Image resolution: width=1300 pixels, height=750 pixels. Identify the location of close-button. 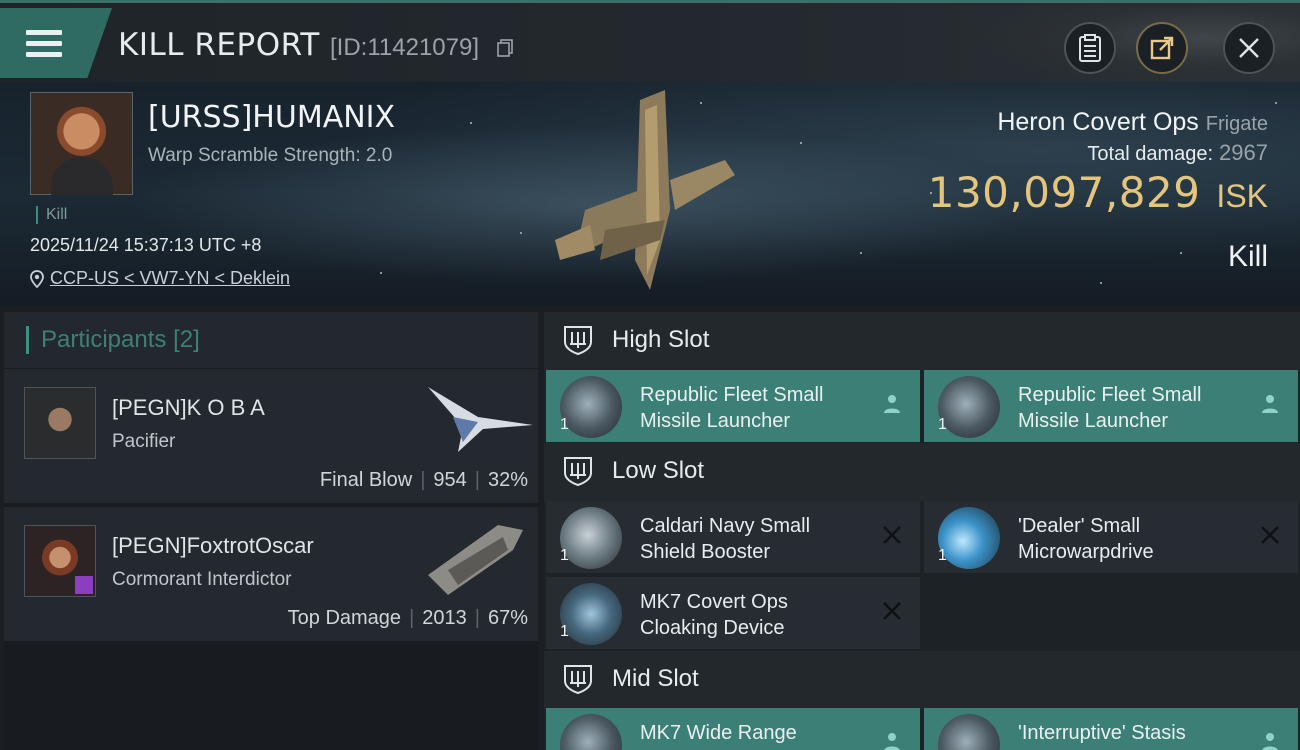
(1249, 48).